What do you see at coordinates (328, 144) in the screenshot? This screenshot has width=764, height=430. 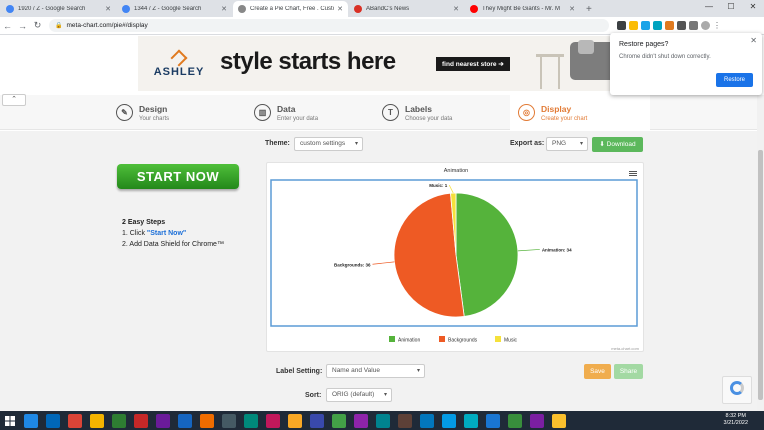 I see `theme-select: custom settings ▾` at bounding box center [328, 144].